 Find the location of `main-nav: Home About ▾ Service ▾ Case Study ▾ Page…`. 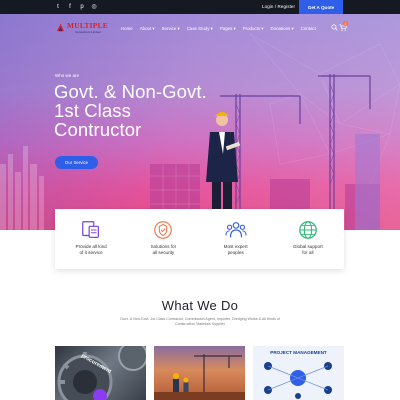

main-nav: Home About ▾ Service ▾ Case Study ▾ Page… is located at coordinates (218, 29).